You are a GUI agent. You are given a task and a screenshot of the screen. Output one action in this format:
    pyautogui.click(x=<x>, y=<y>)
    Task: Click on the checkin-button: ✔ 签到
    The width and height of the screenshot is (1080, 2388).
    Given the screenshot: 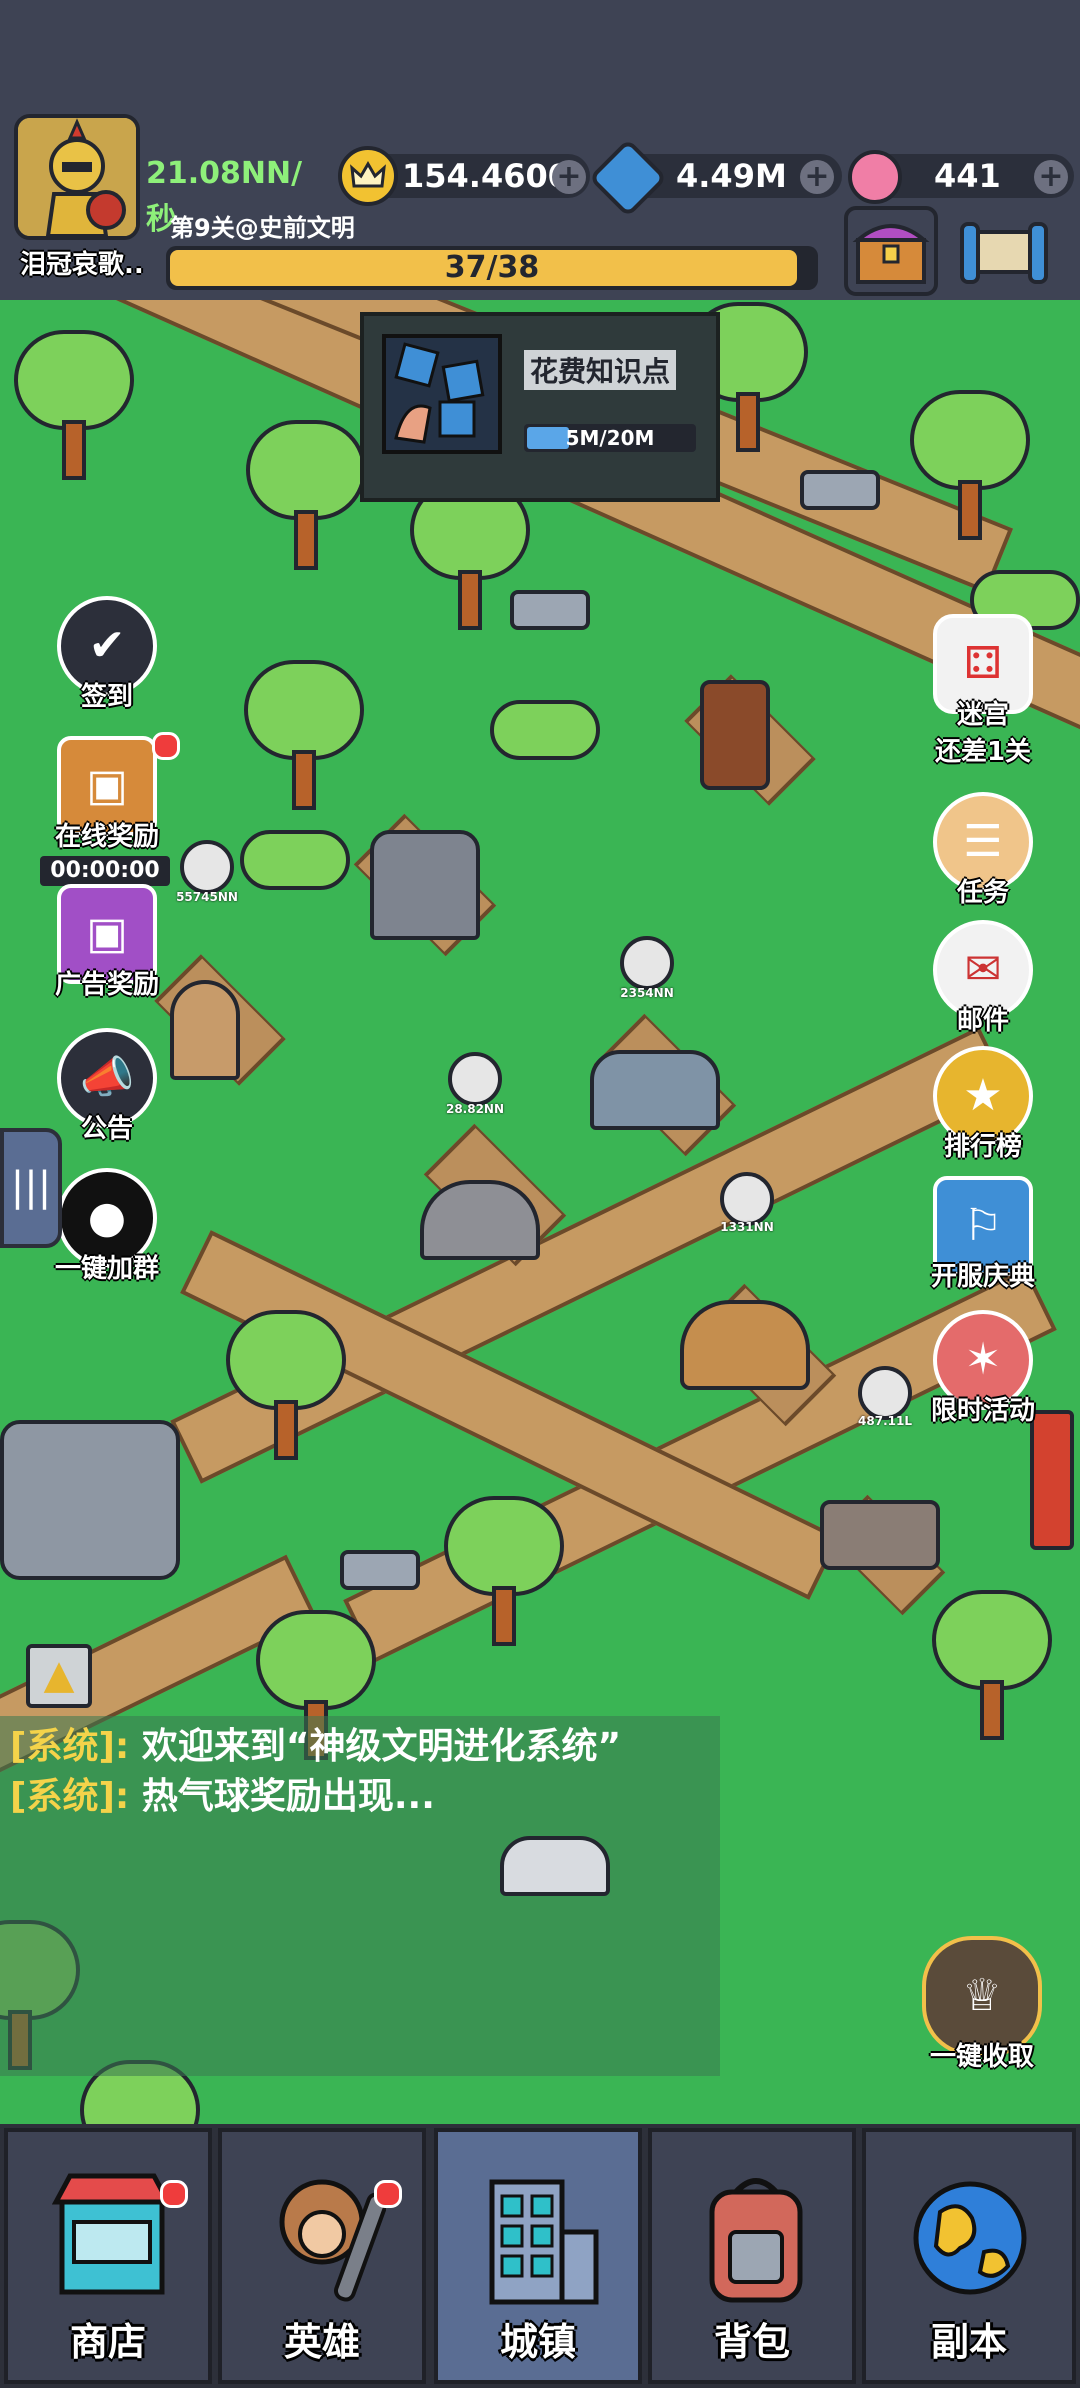 What is the action you would take?
    pyautogui.click(x=107, y=654)
    